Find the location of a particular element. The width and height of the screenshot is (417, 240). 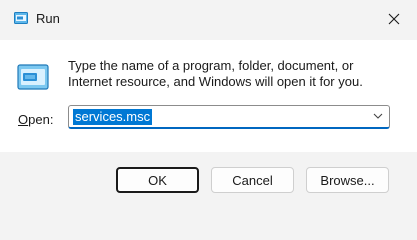

window-title: Run is located at coordinates (48, 18).